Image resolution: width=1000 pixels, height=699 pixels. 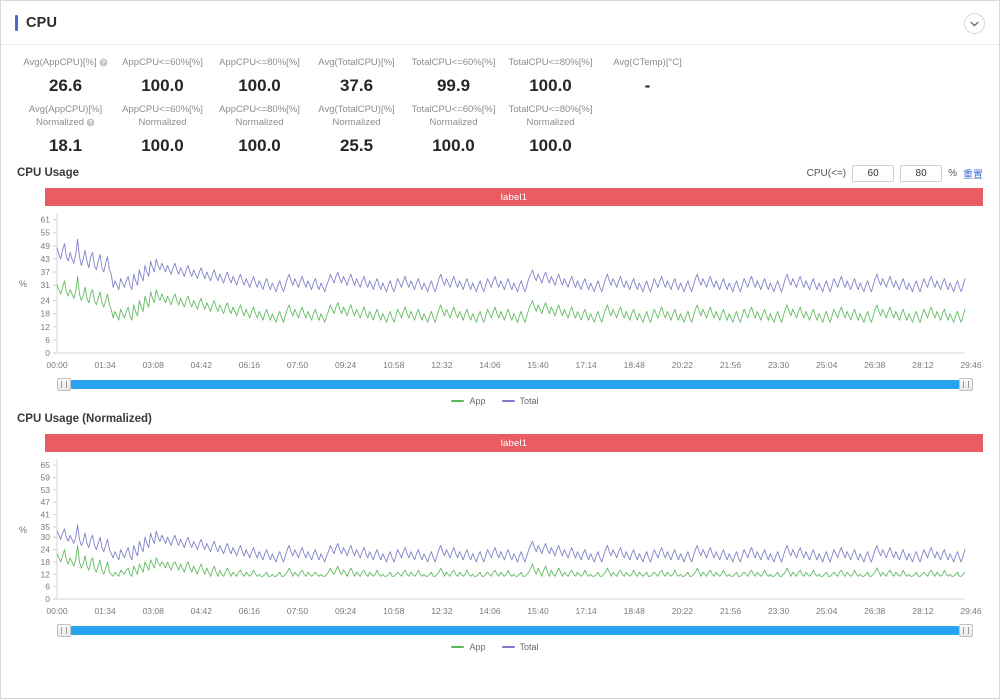 I want to click on cpu-threshold-controls: CPU(<=) % 重置, so click(x=894, y=173).